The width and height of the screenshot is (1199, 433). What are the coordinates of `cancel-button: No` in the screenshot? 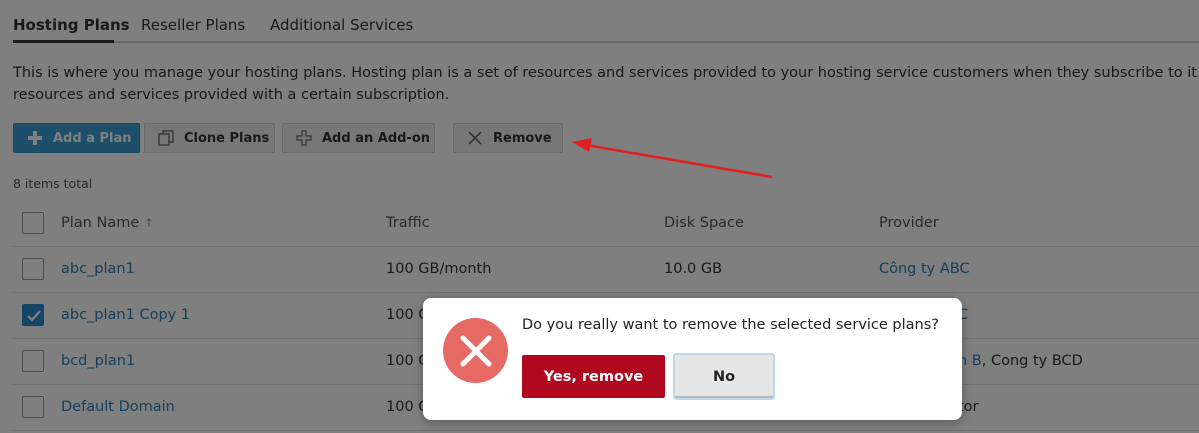 It's located at (724, 376).